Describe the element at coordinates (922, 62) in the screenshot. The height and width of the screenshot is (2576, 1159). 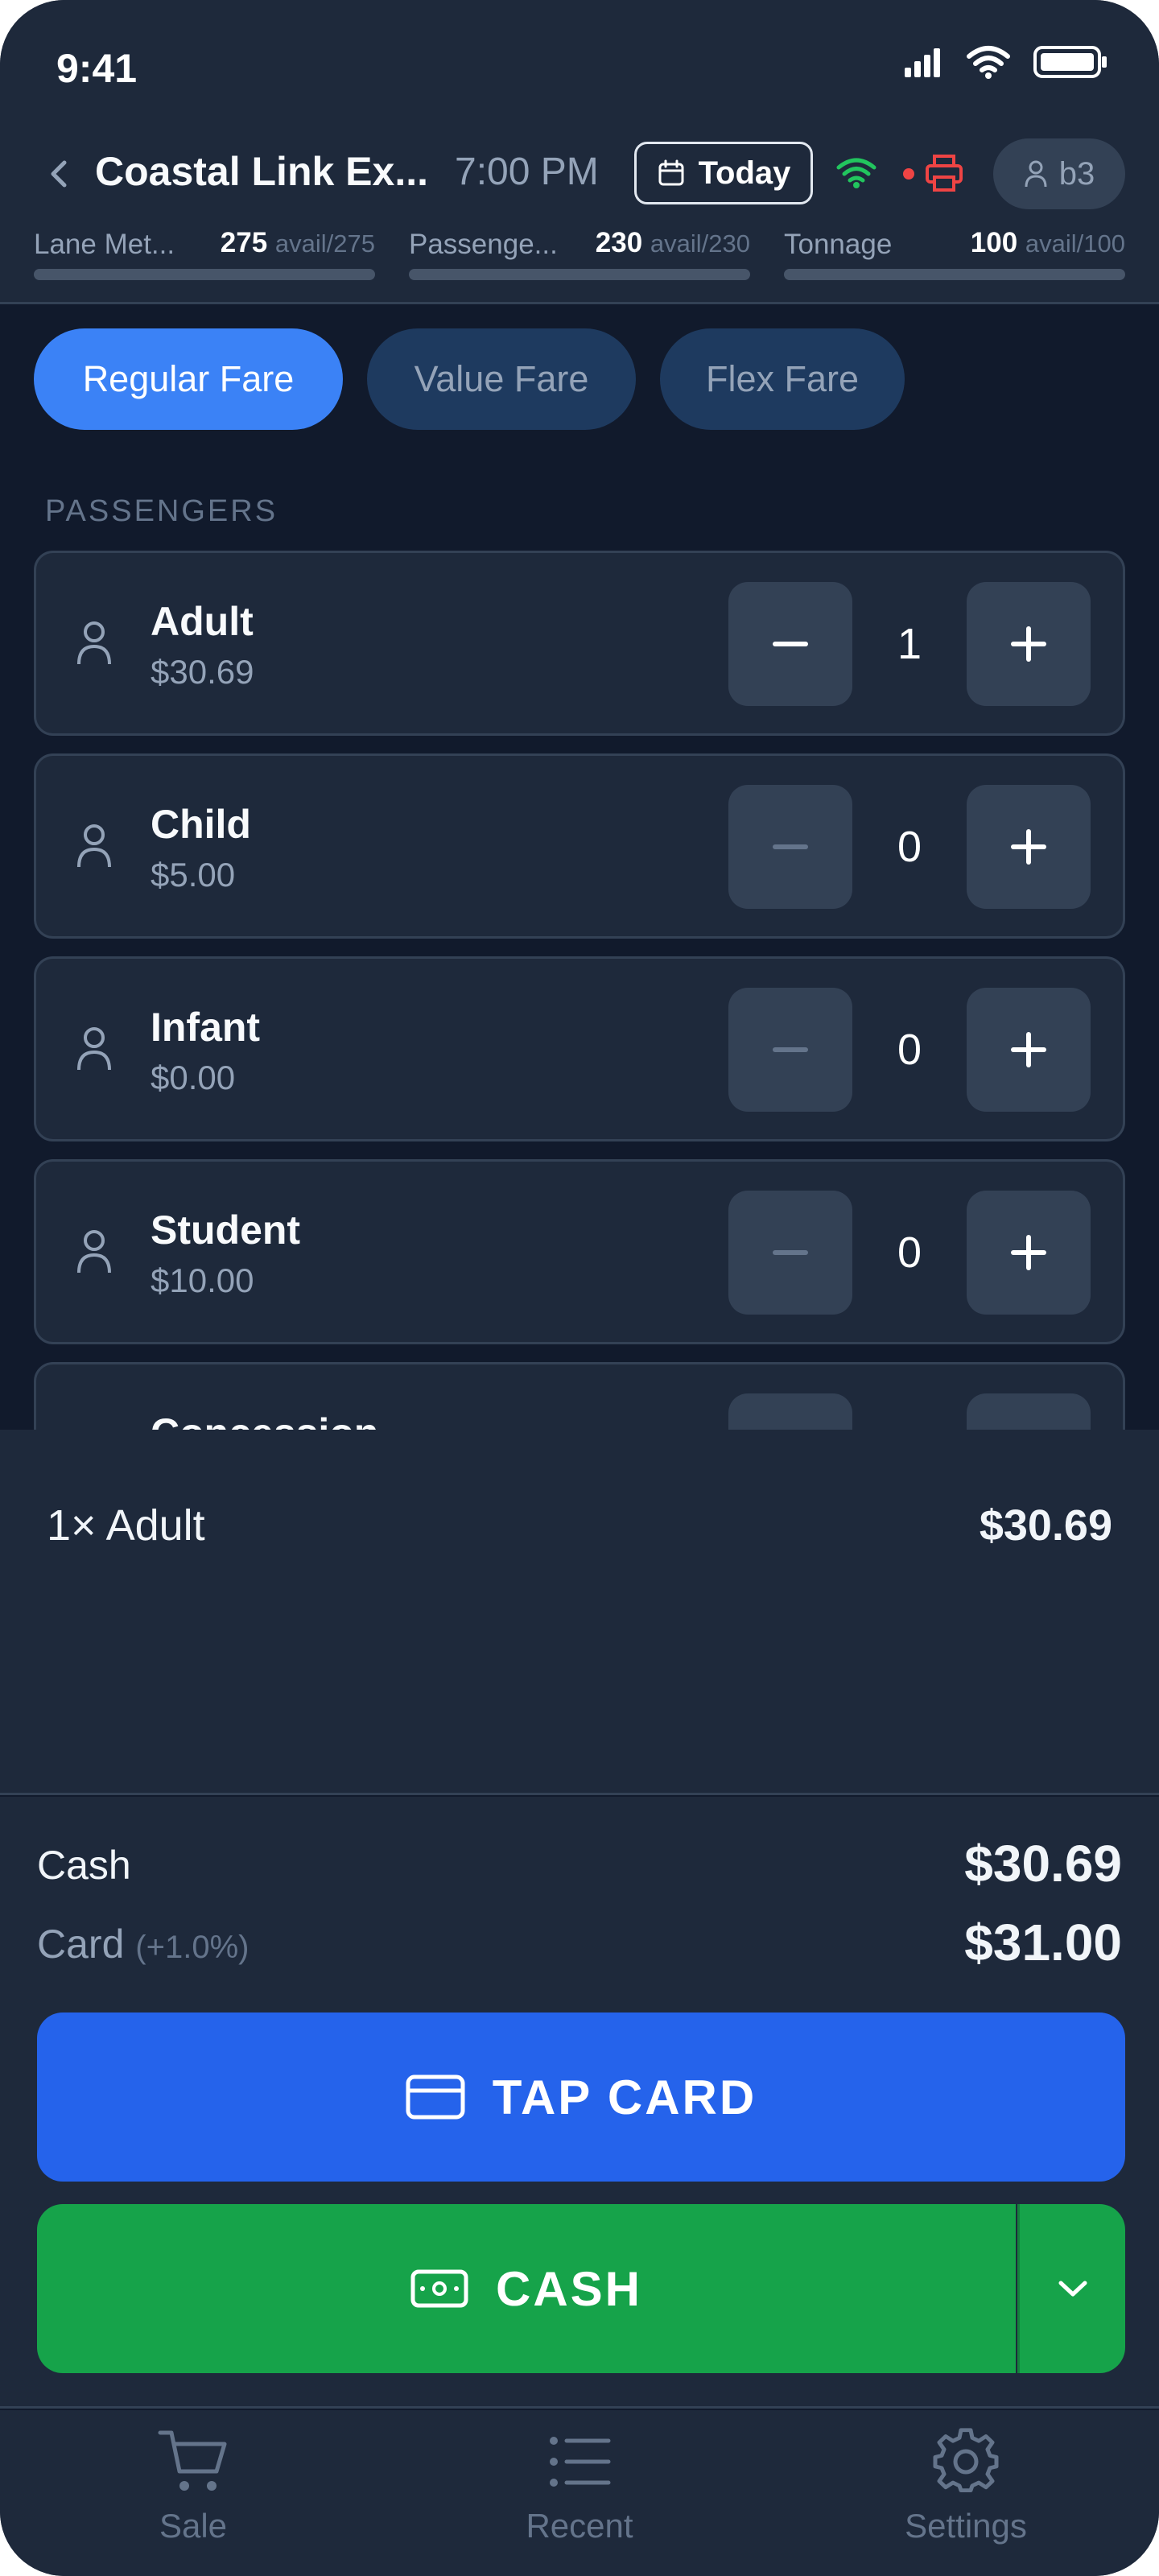
I see `cellular-signal-icon` at that location.